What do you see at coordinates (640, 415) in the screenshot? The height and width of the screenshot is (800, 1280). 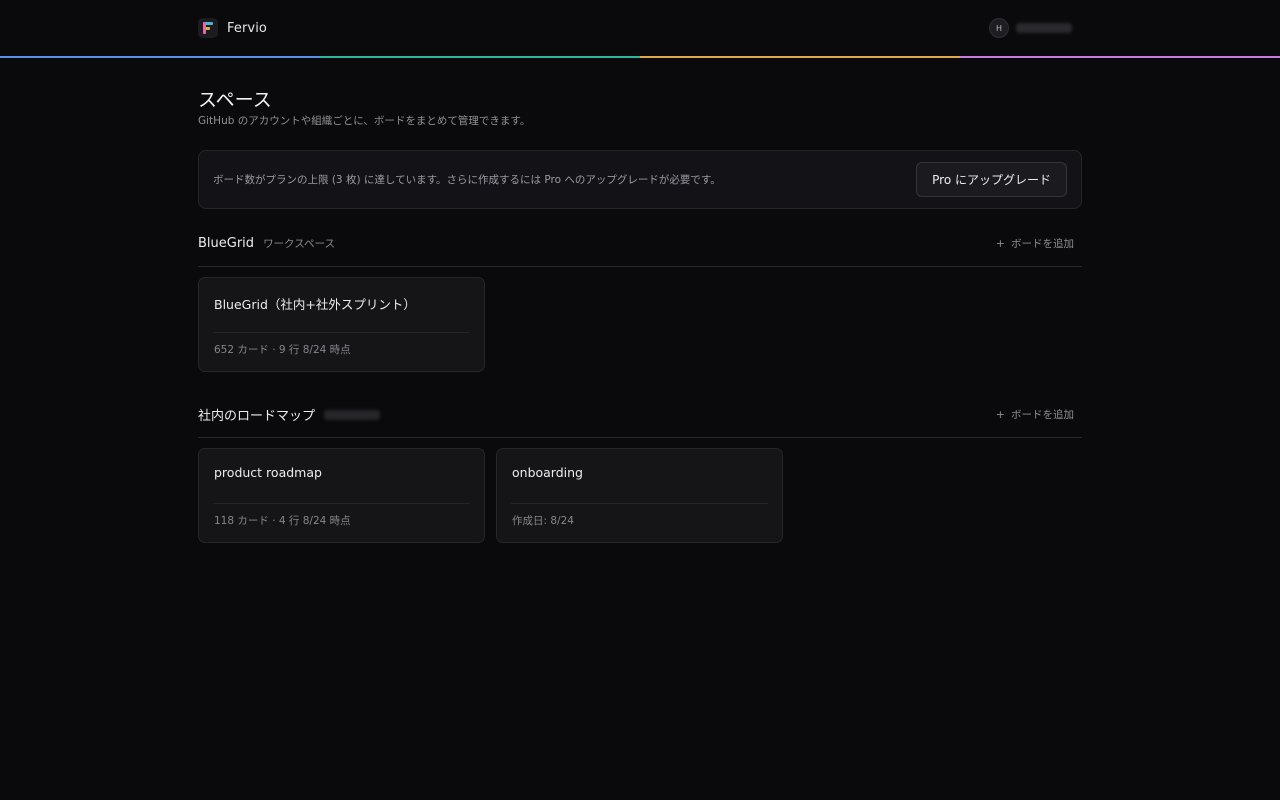 I see `section-header: 社内のロードマップ + ボードを追加` at bounding box center [640, 415].